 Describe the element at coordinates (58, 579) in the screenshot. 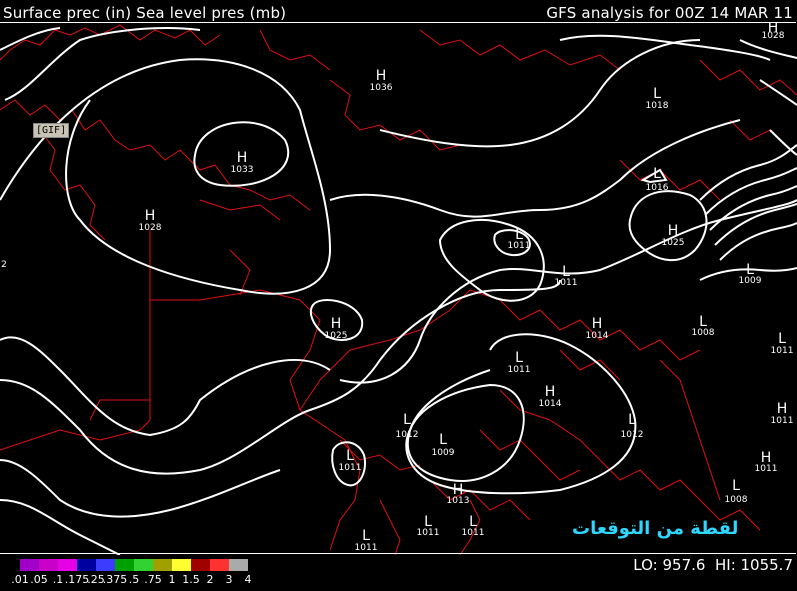

I see `legend-label: .1` at that location.